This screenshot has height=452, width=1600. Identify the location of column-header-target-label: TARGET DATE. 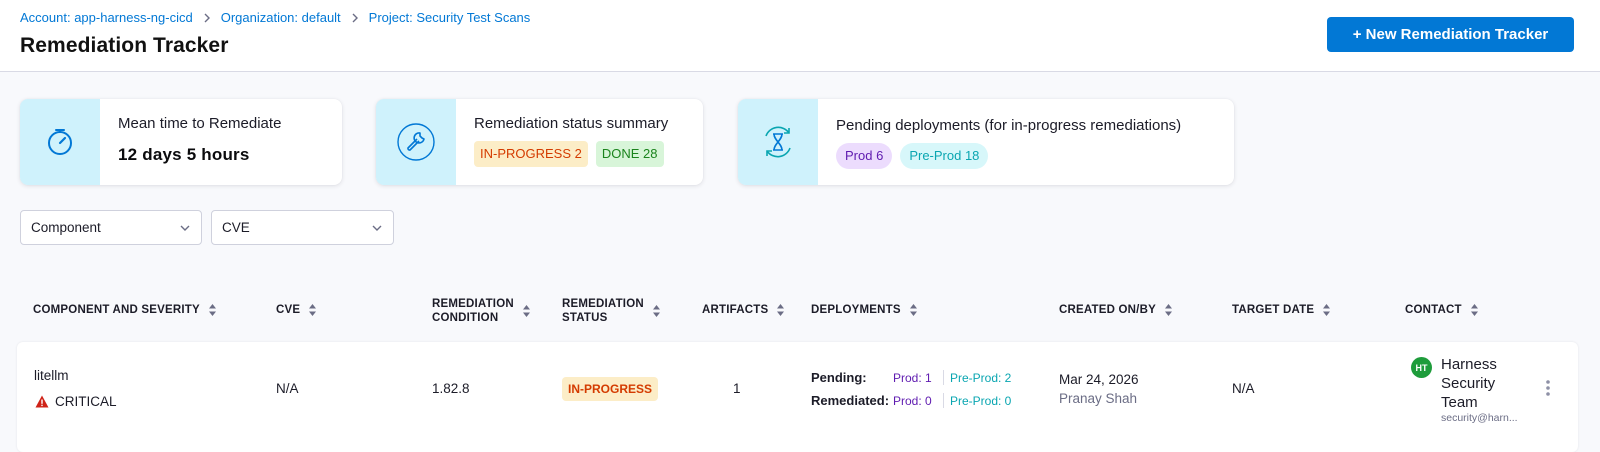
(1273, 310).